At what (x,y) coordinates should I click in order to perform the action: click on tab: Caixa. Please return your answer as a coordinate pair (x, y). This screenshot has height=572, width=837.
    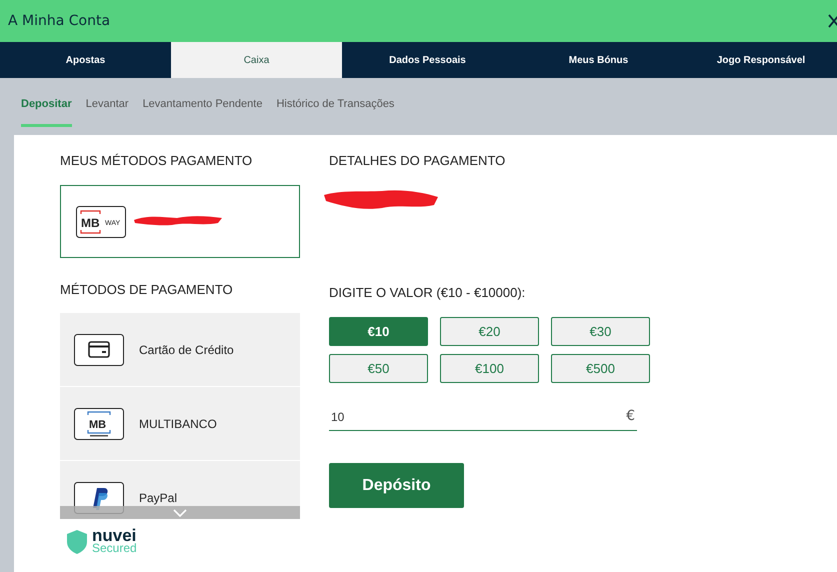
    Looking at the image, I should click on (256, 60).